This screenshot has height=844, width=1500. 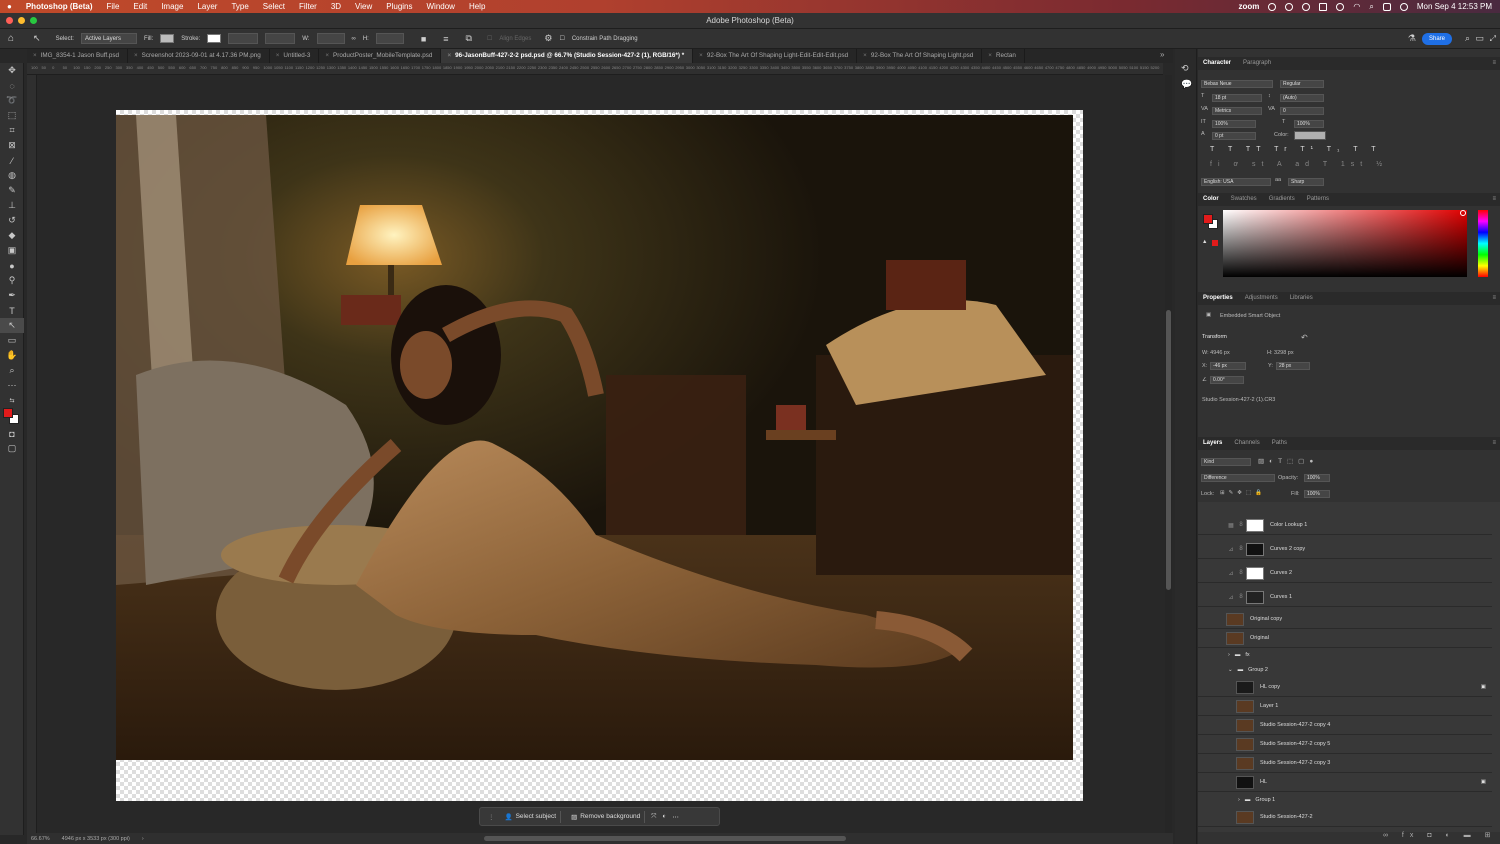 What do you see at coordinates (330, 38) in the screenshot?
I see `width-field` at bounding box center [330, 38].